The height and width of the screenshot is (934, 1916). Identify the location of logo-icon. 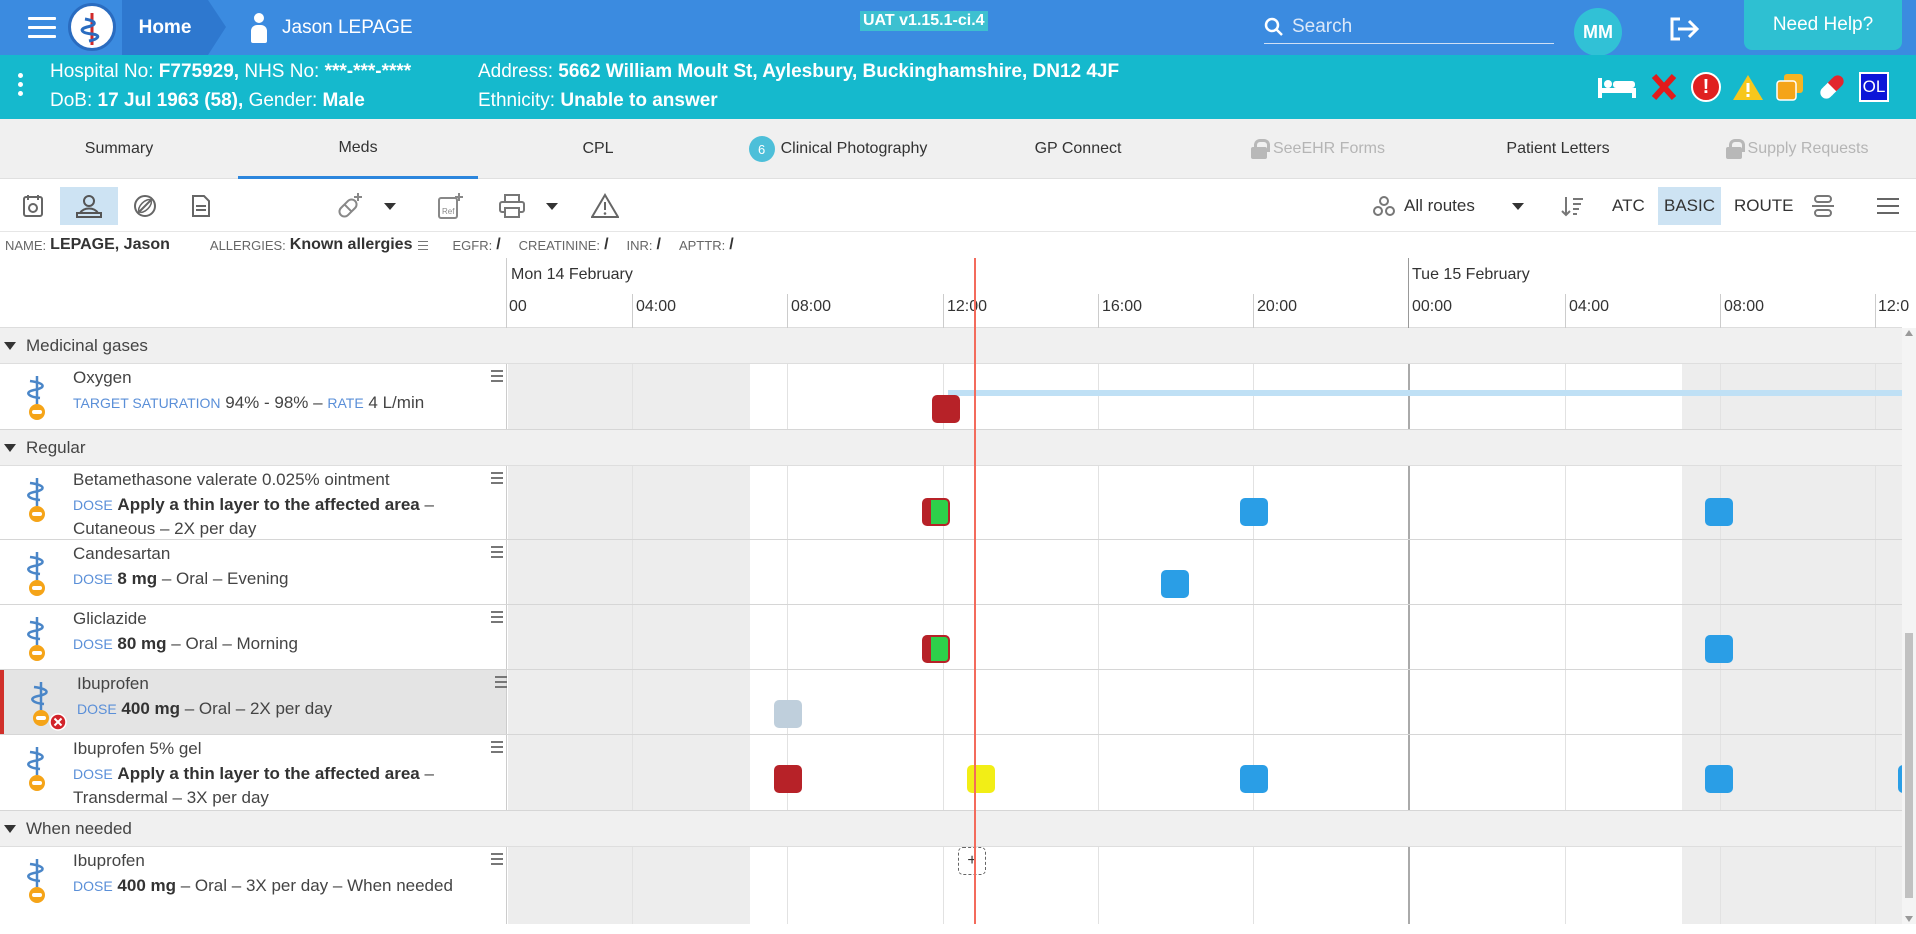
(92, 27).